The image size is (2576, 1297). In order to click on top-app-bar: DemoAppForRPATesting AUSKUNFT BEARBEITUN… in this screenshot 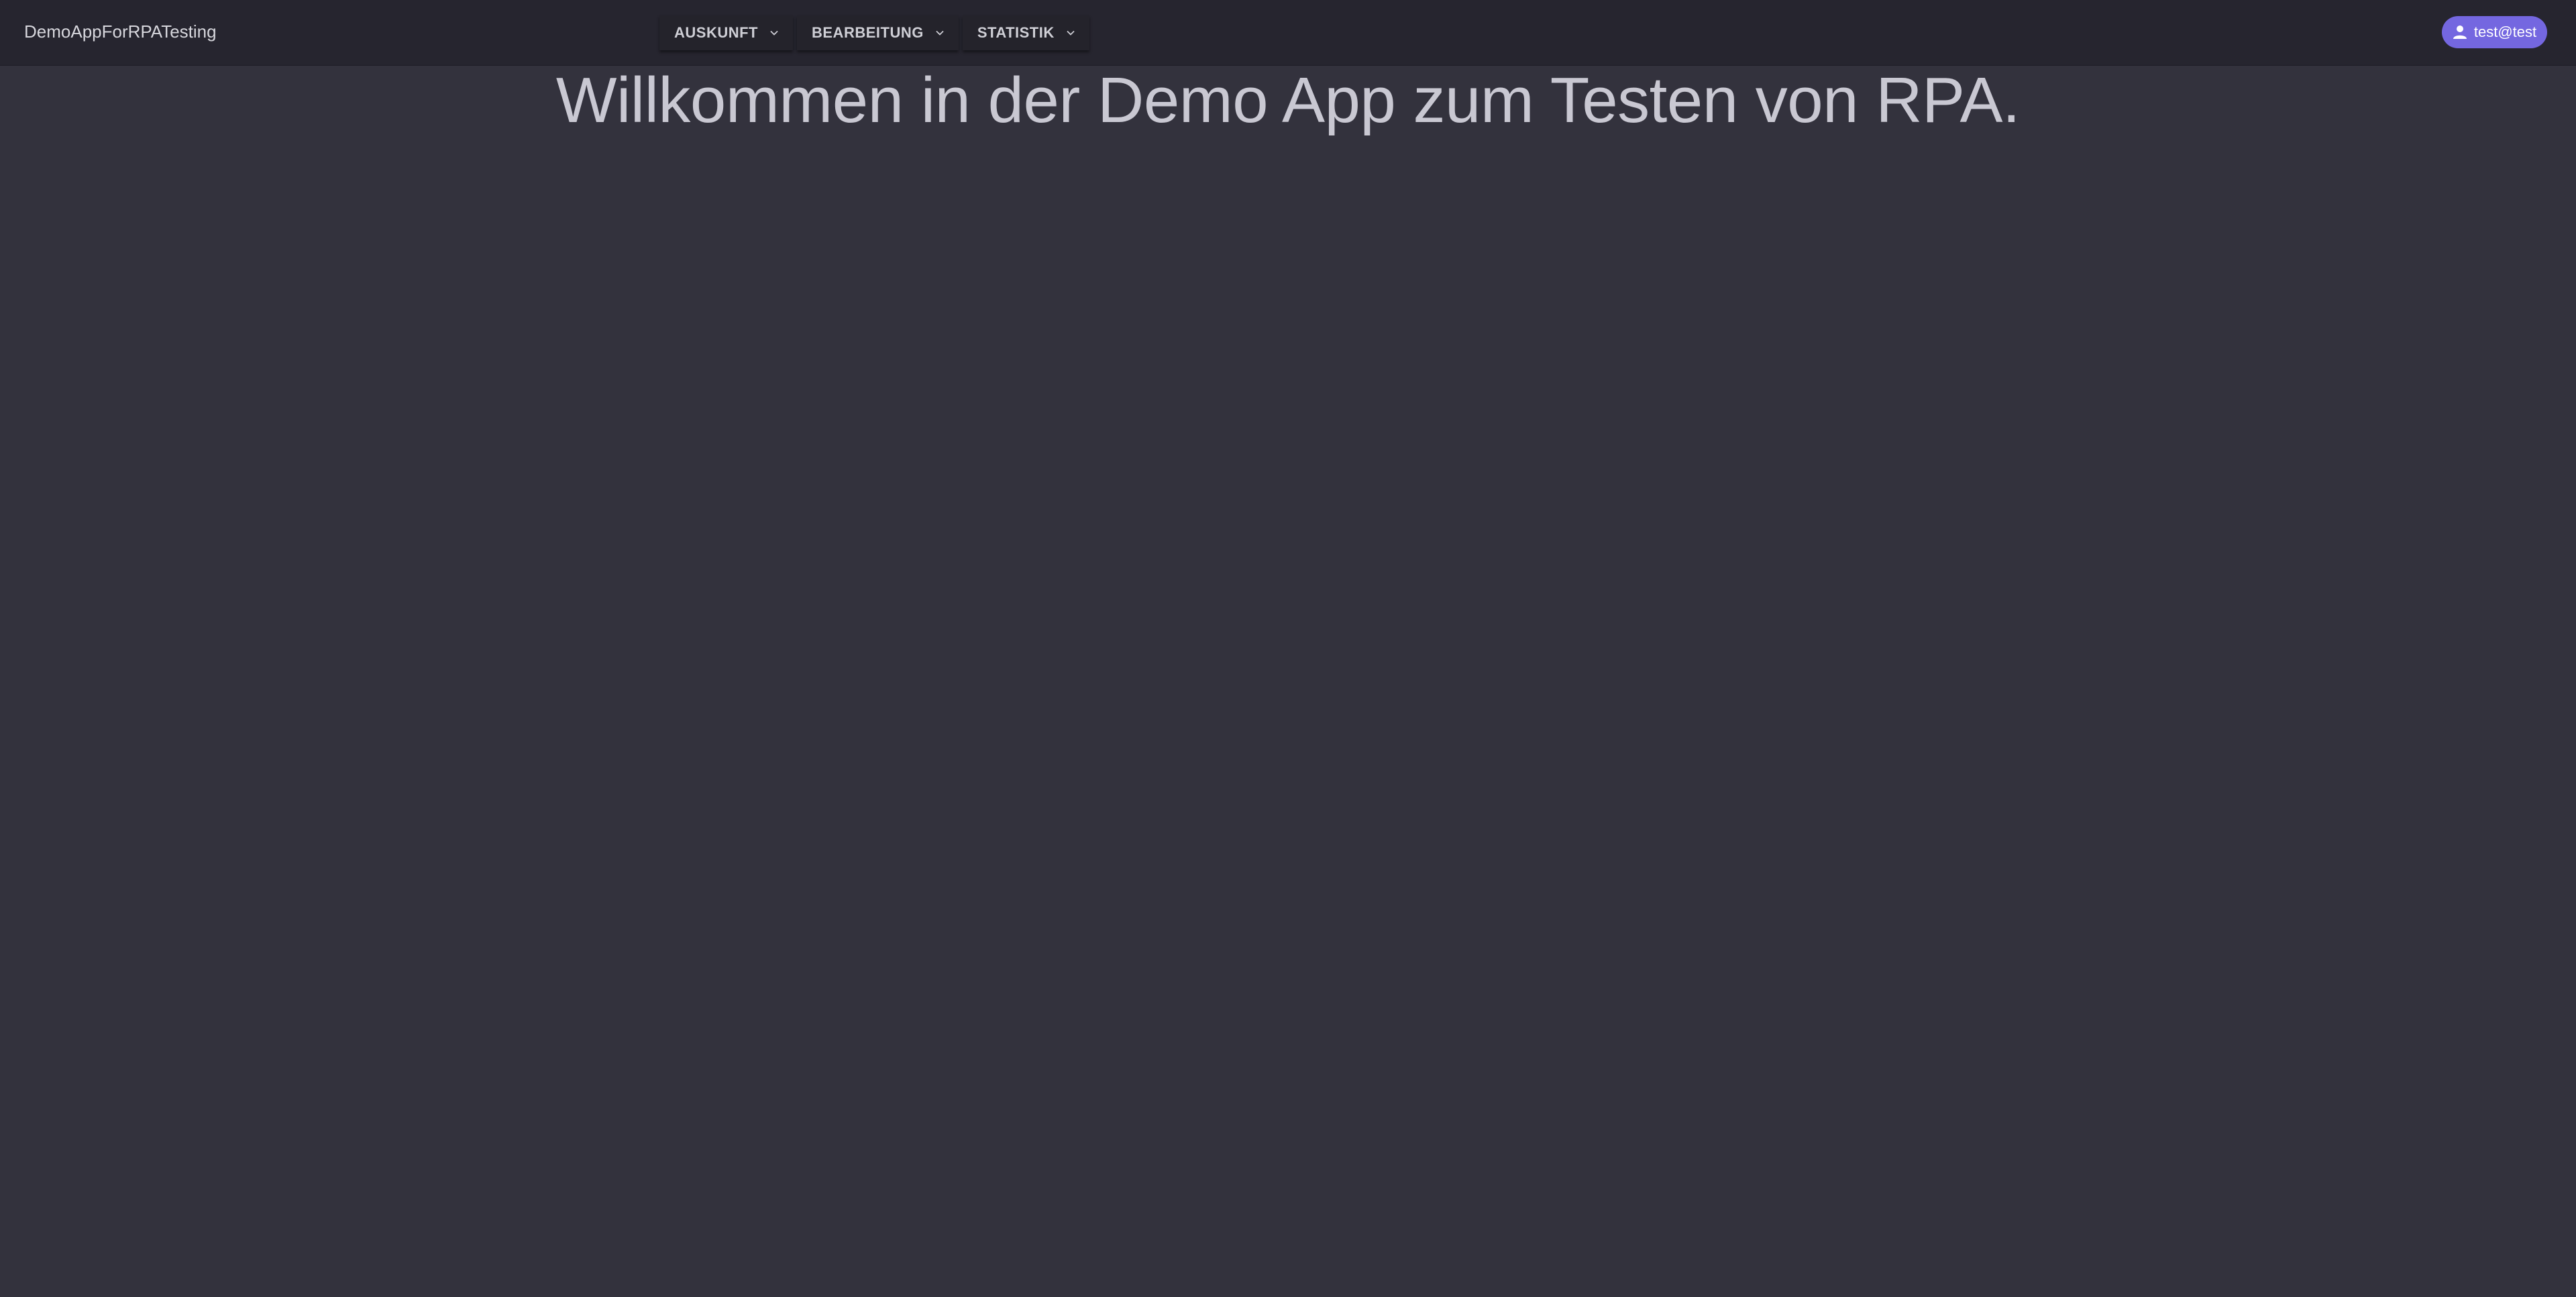, I will do `click(1288, 33)`.